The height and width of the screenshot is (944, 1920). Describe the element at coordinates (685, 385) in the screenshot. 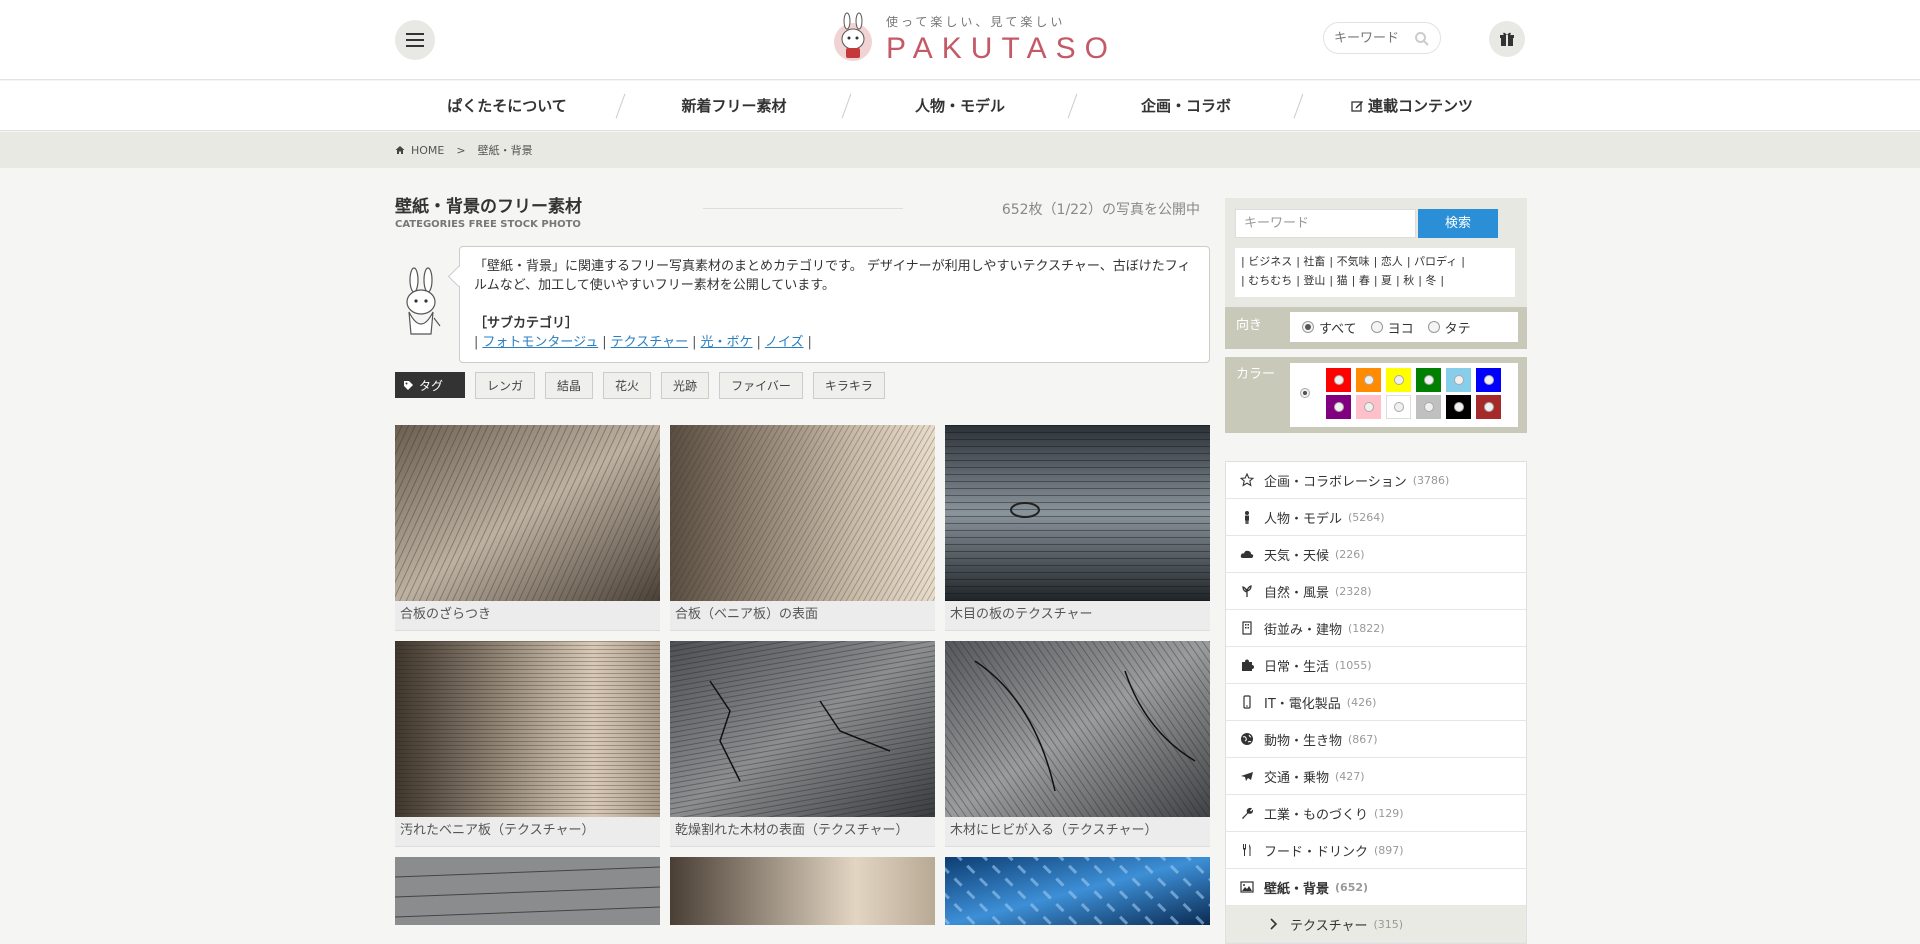

I see `tag-button: 光跡` at that location.